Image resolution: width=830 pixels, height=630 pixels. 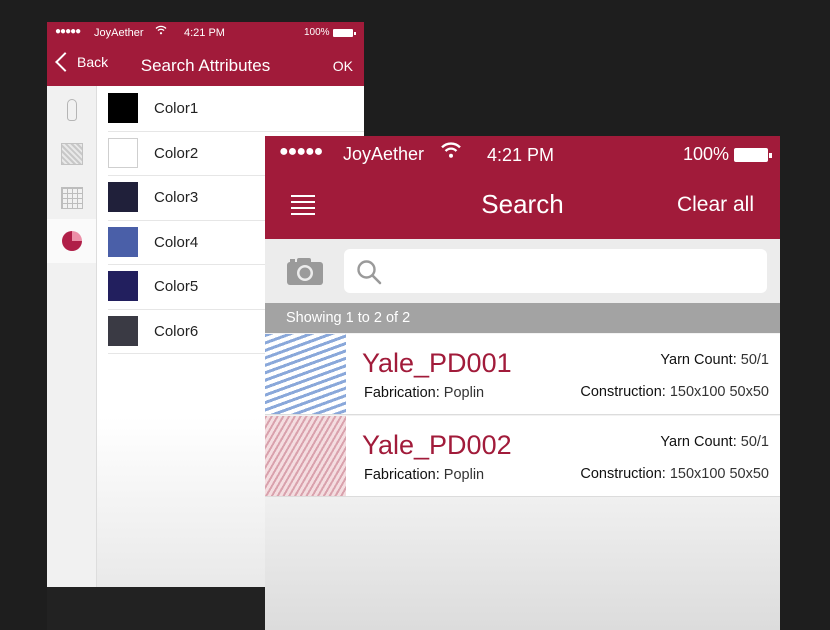 What do you see at coordinates (176, 197) in the screenshot?
I see `color-label: Color3` at bounding box center [176, 197].